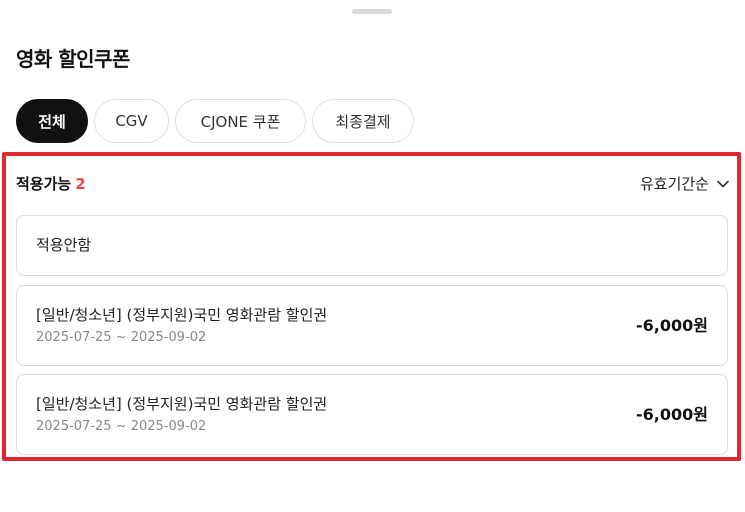 This screenshot has width=745, height=512. Describe the element at coordinates (131, 121) in the screenshot. I see `tab-cgv: CGV` at that location.